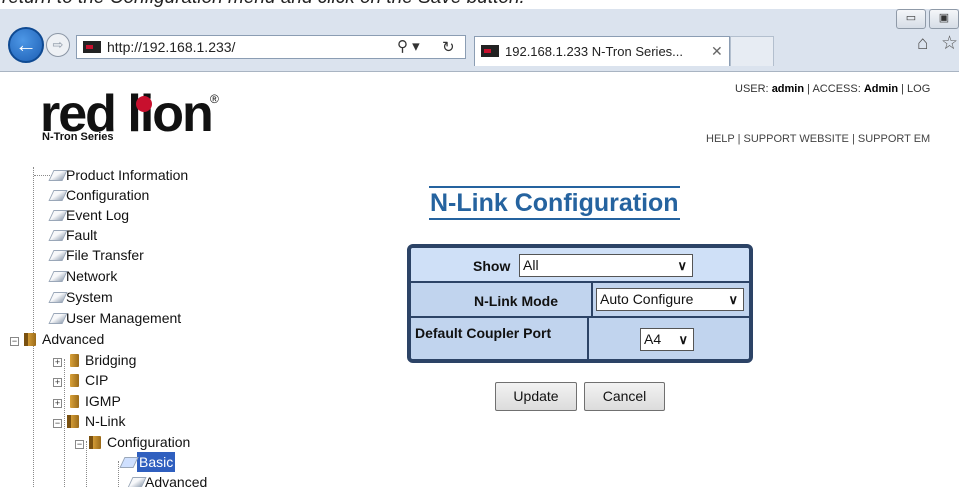 Image resolution: width=959 pixels, height=487 pixels. What do you see at coordinates (105, 421) in the screenshot?
I see `tree-item-label: N-Link` at bounding box center [105, 421].